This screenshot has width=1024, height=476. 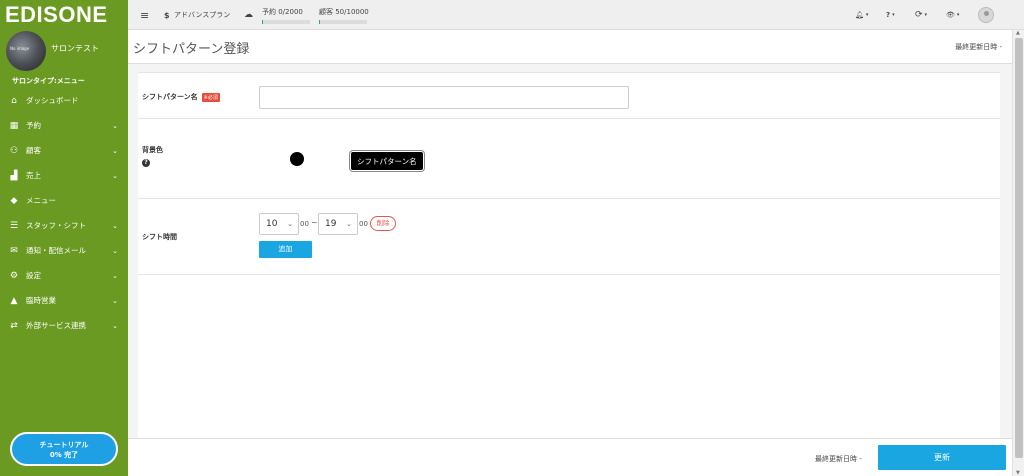 What do you see at coordinates (942, 457) in the screenshot?
I see `update-button: 更新` at bounding box center [942, 457].